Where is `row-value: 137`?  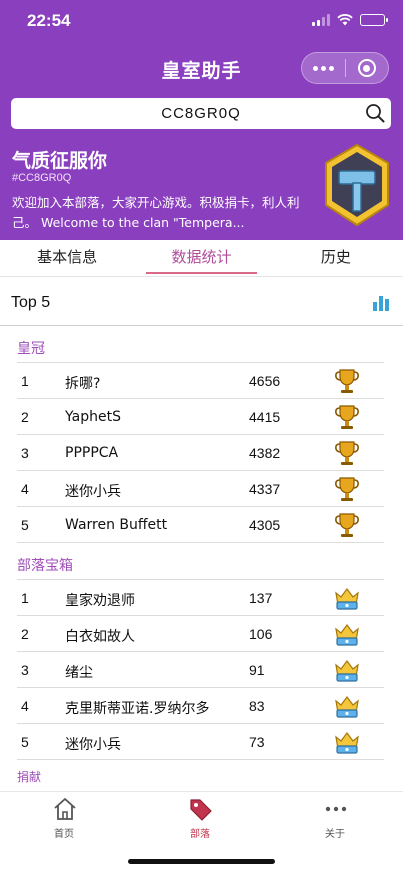 row-value: 137 is located at coordinates (261, 598).